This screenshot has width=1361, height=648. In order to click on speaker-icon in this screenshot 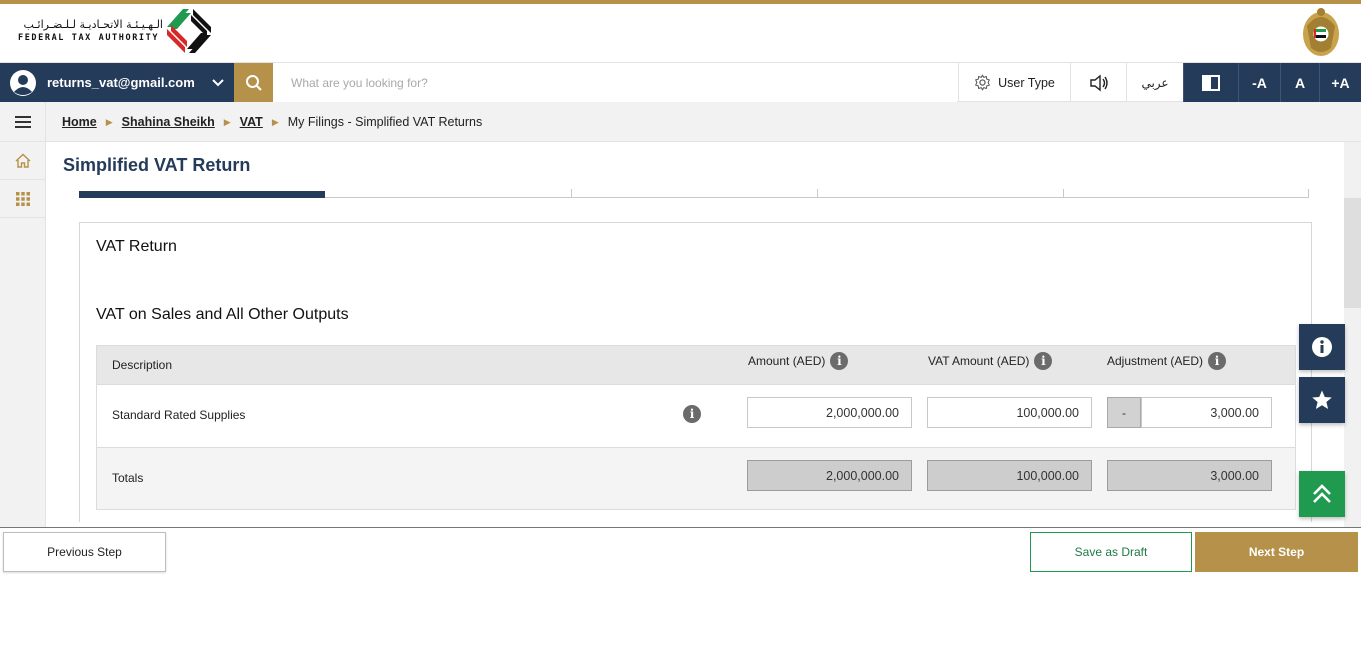, I will do `click(1098, 82)`.